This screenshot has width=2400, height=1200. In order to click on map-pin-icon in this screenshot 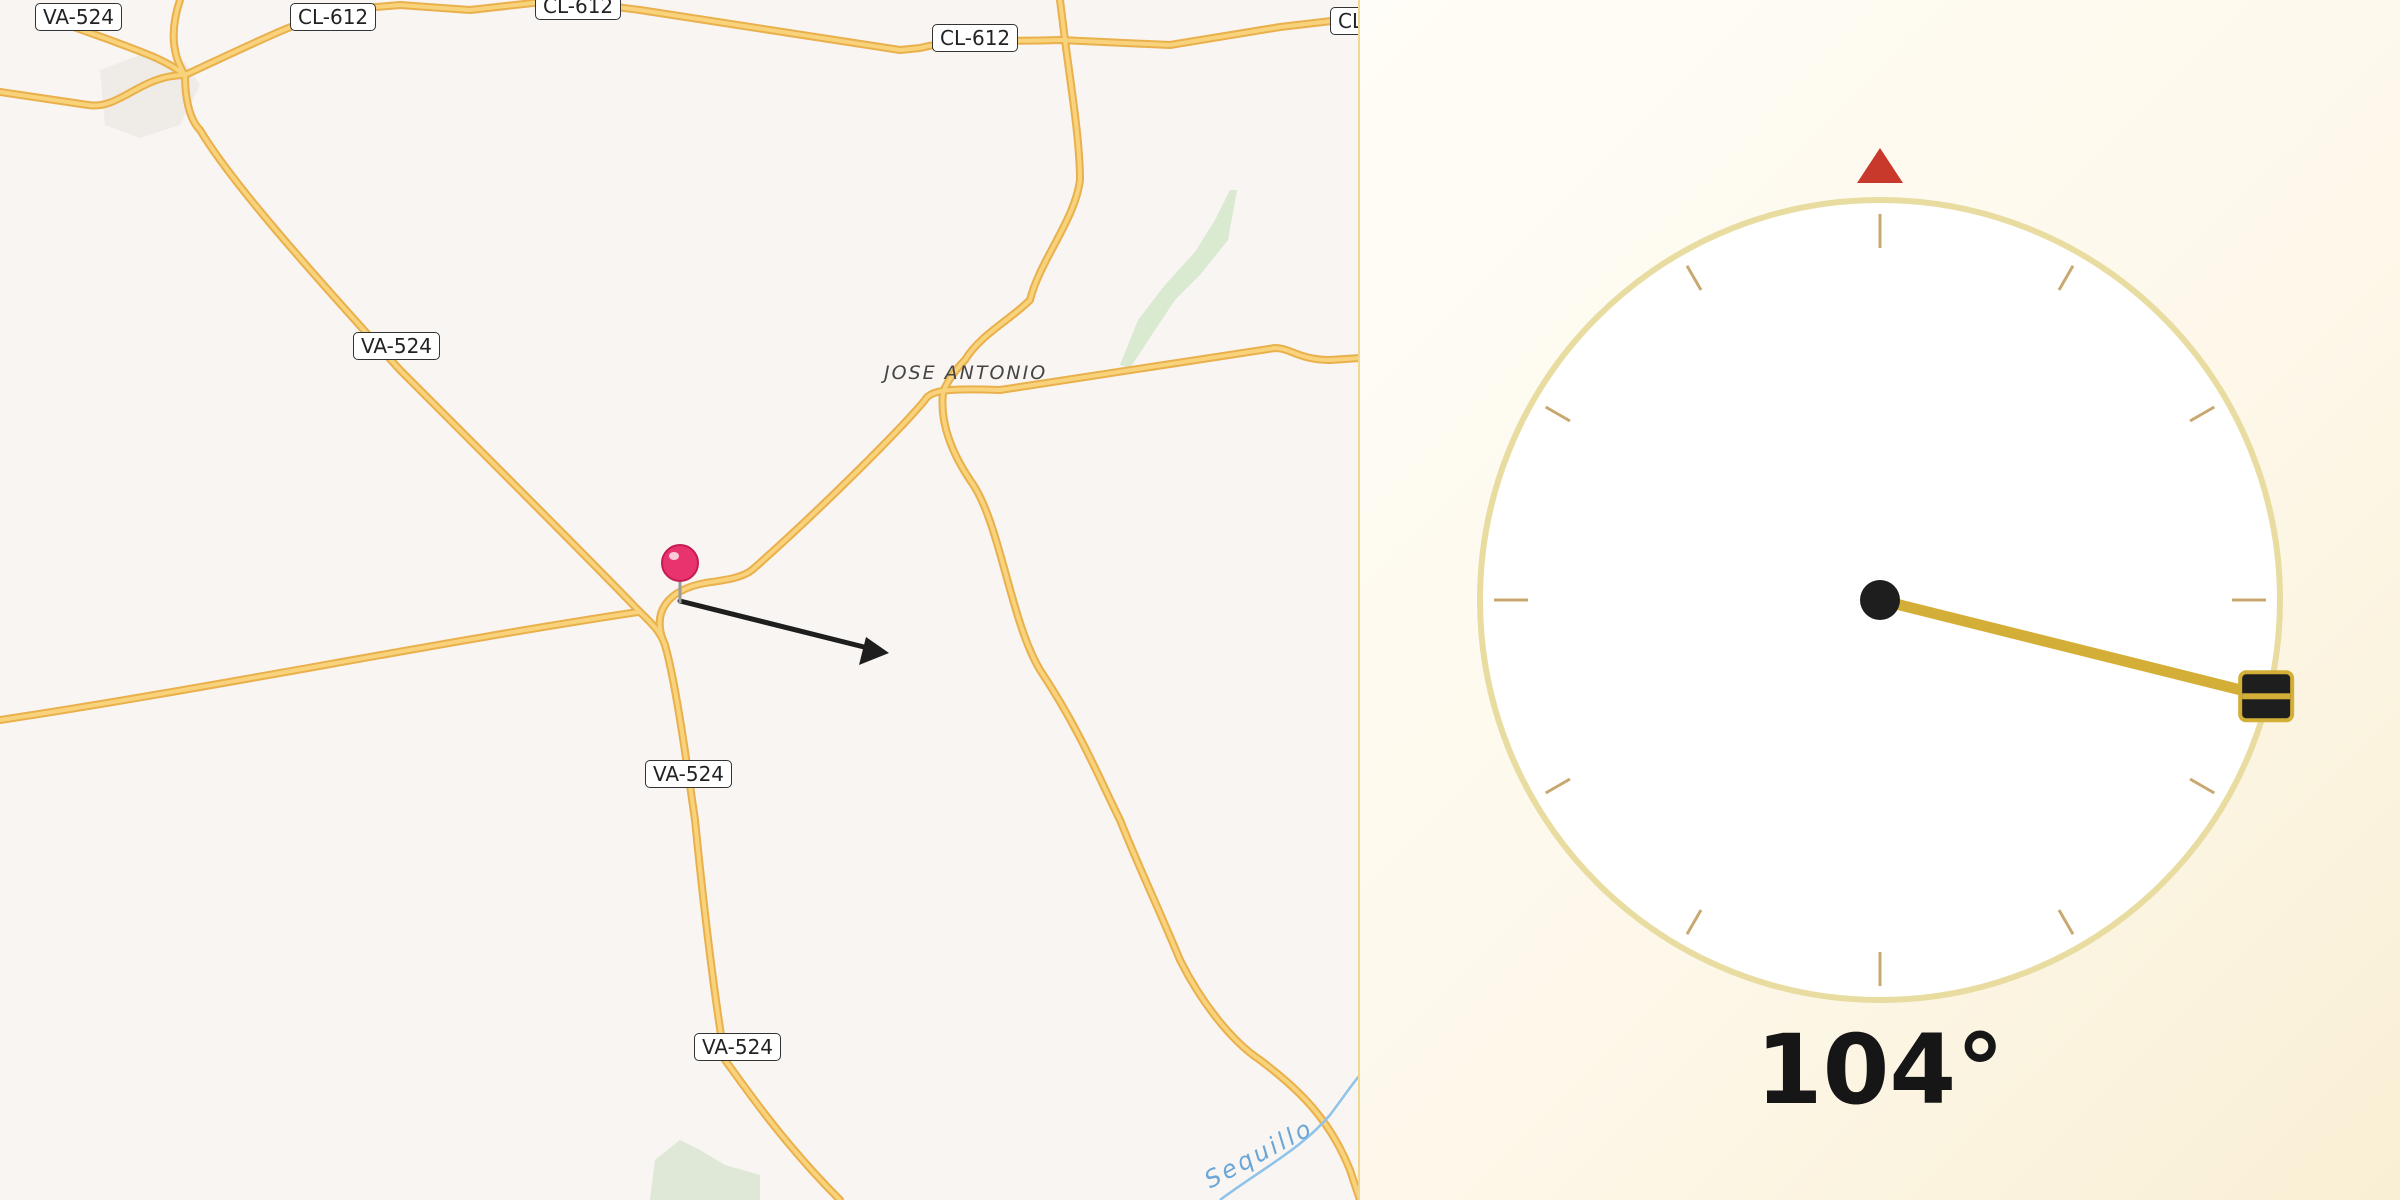, I will do `click(680, 573)`.